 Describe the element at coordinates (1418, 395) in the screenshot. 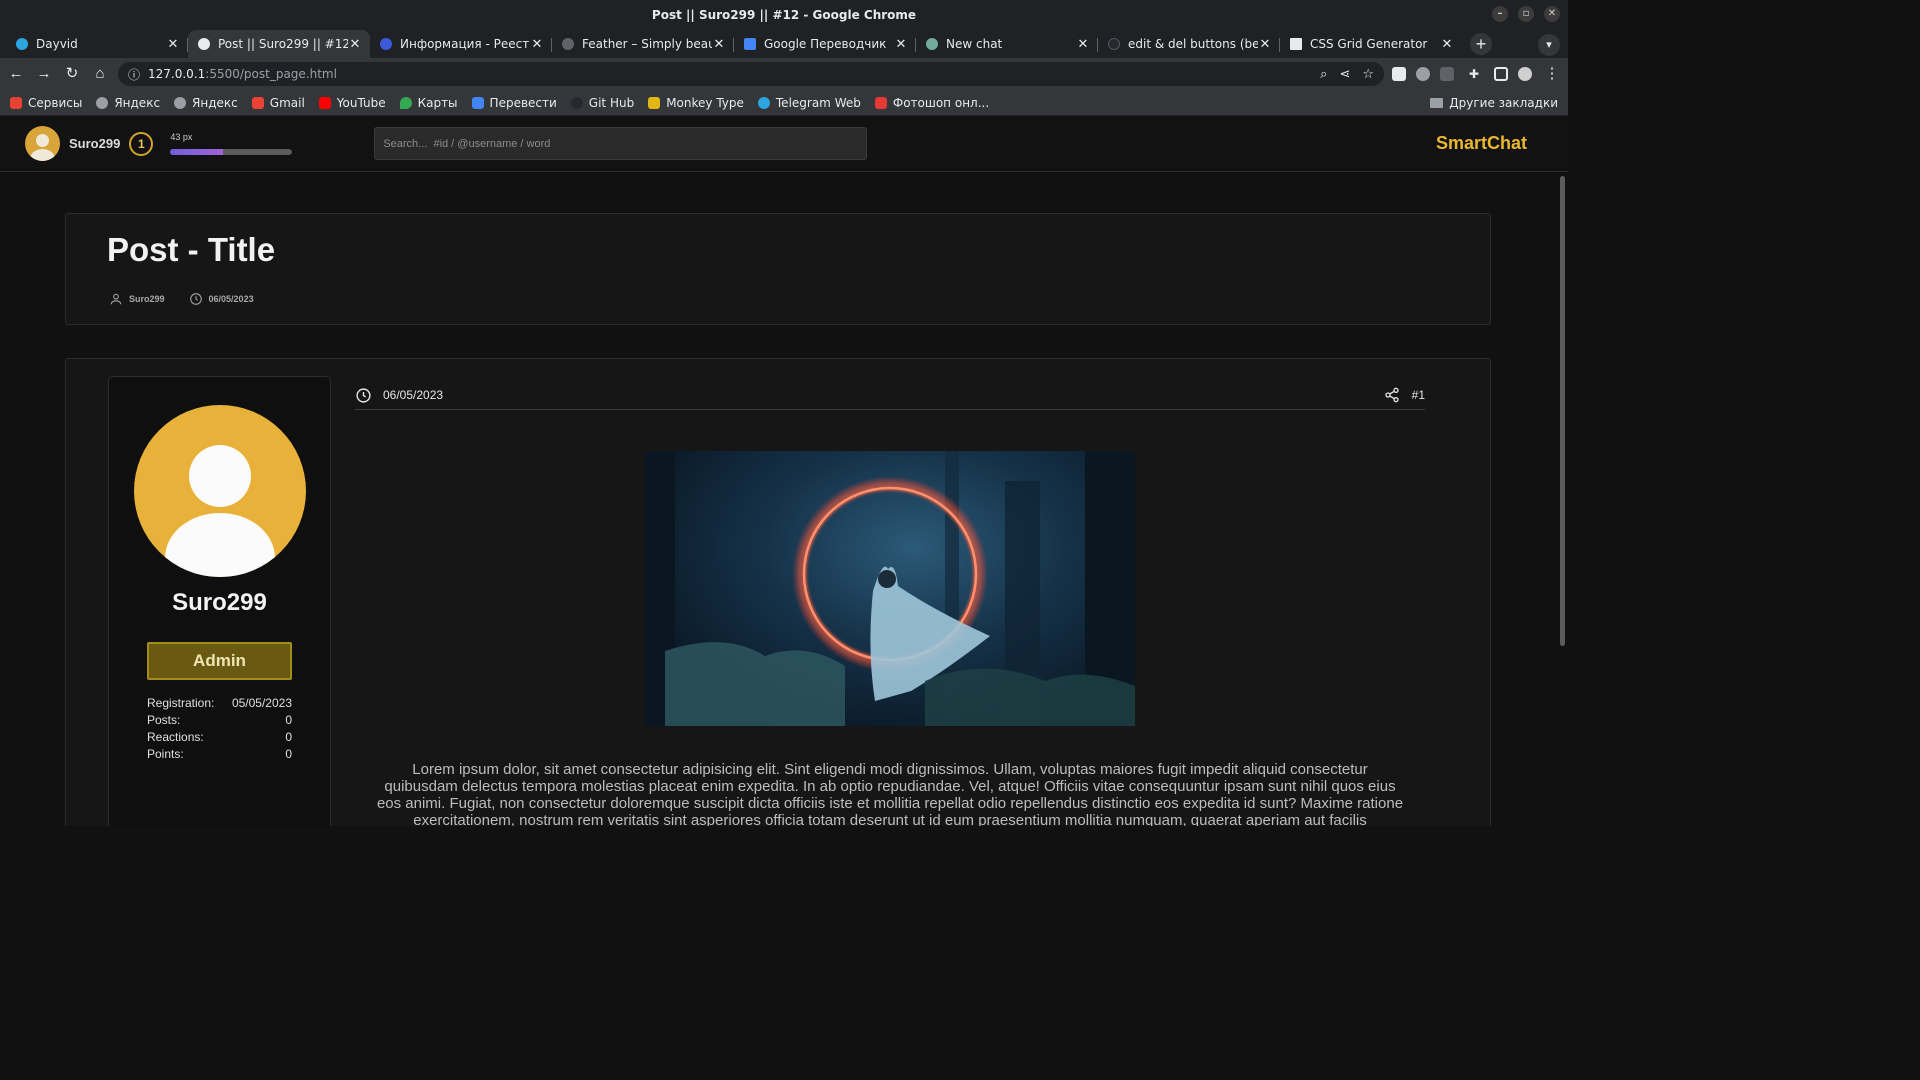

I see `post-number: #1` at that location.